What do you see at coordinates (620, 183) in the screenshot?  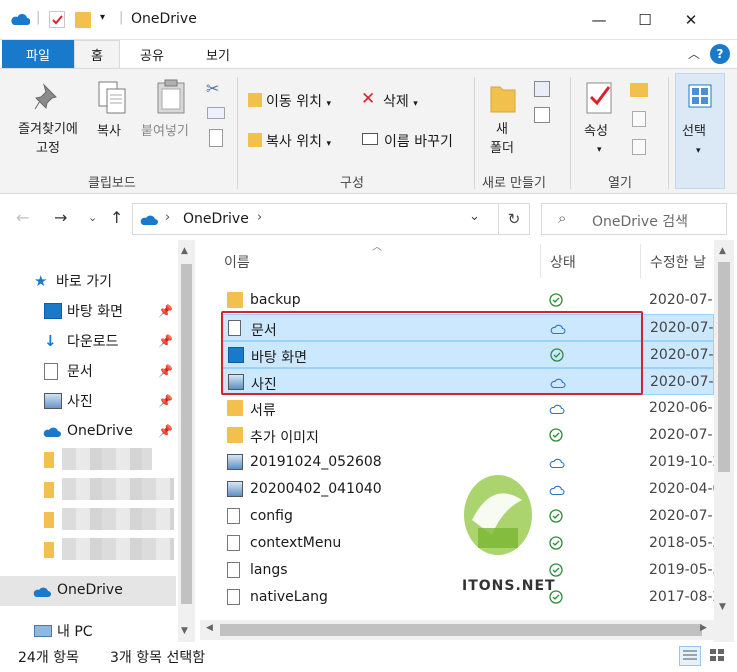 I see `open-group-label: 열기` at bounding box center [620, 183].